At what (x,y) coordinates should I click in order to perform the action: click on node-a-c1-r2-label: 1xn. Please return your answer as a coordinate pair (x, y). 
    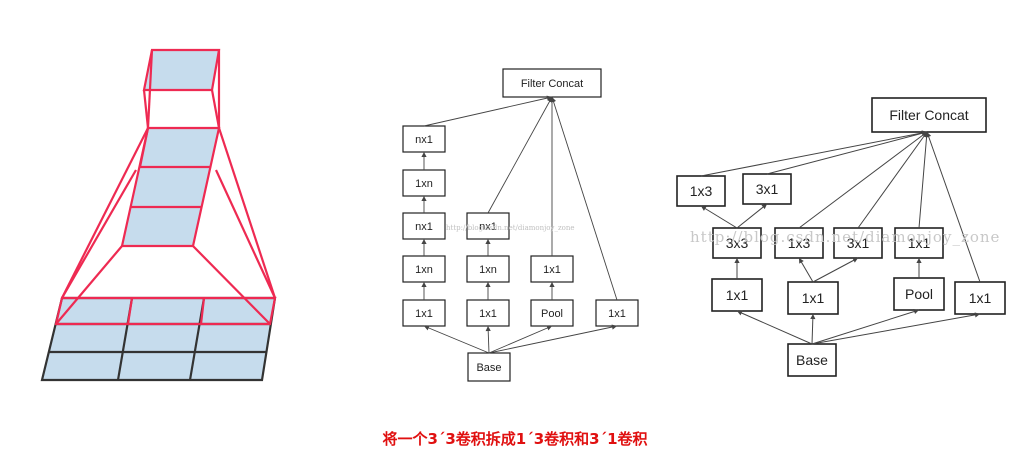
    Looking at the image, I should click on (424, 270).